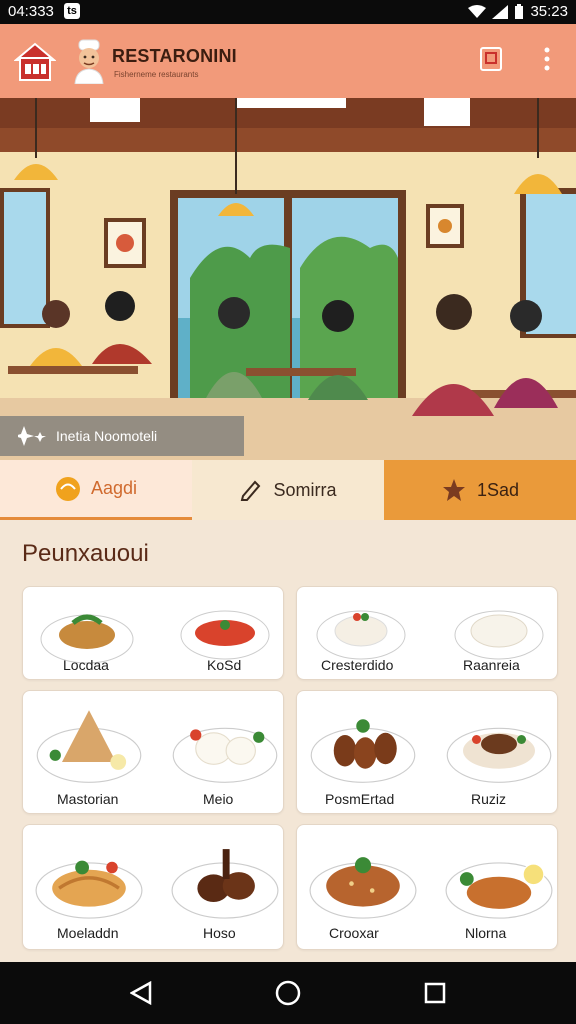  What do you see at coordinates (219, 933) in the screenshot?
I see `dish-name-right: Hoso` at bounding box center [219, 933].